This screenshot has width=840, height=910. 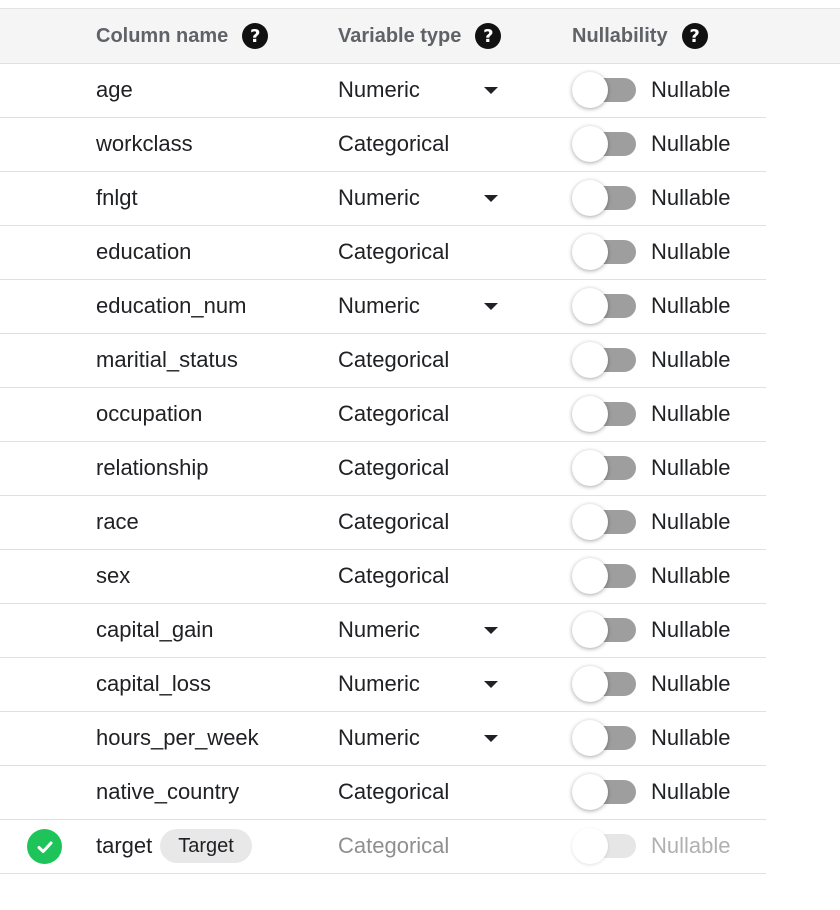 I want to click on table-row: maritial_status Categorical Nullable, so click(x=383, y=360).